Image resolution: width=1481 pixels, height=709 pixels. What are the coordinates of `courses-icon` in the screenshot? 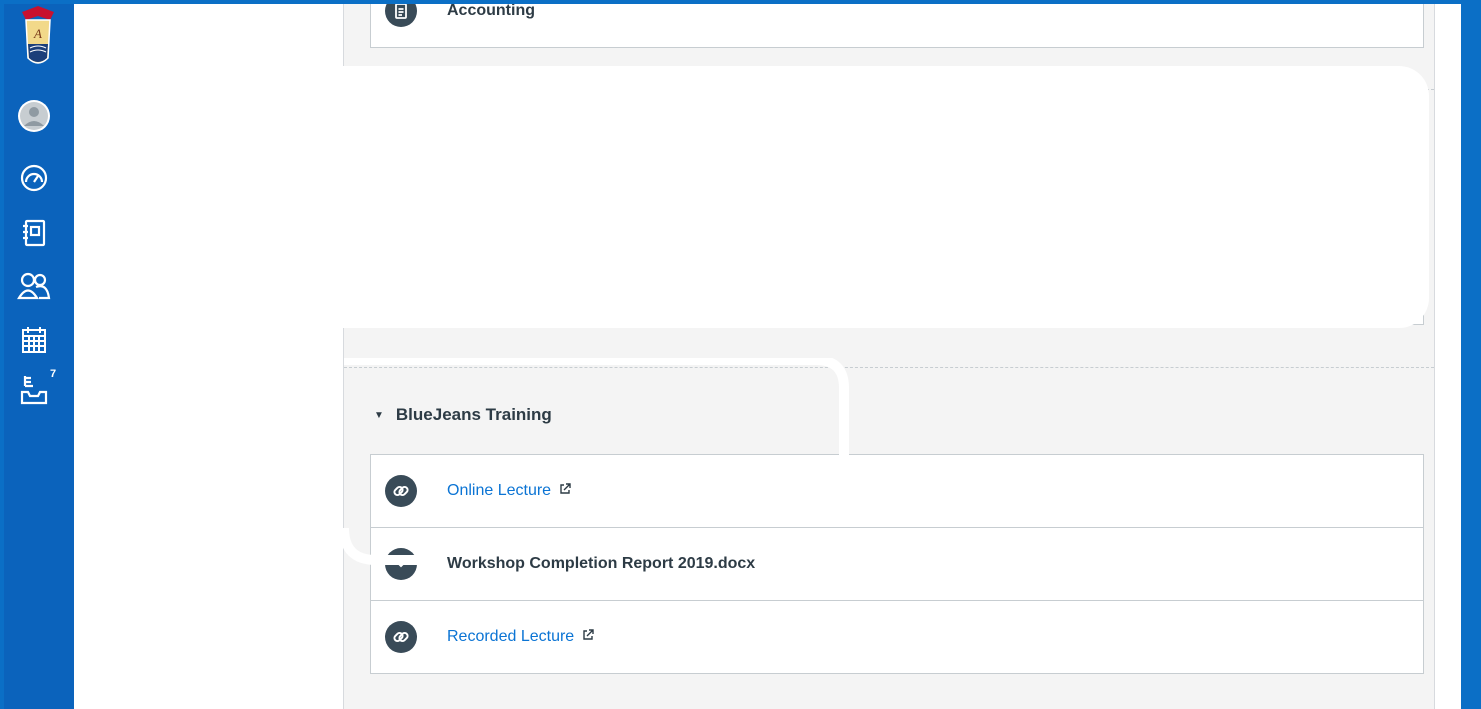 It's located at (34, 233).